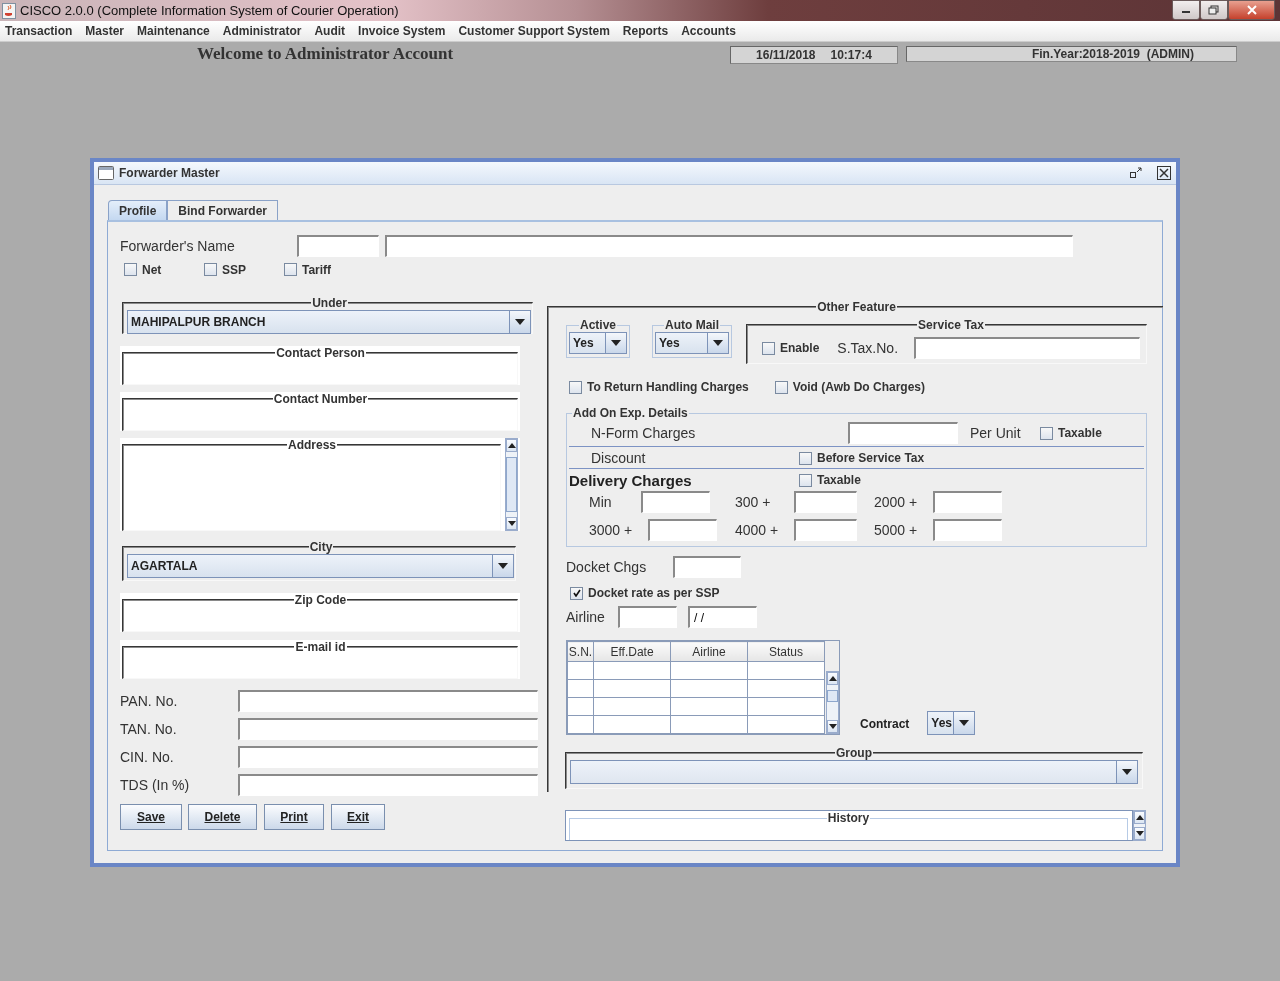 Image resolution: width=1280 pixels, height=981 pixels. What do you see at coordinates (896, 502) in the screenshot?
I see `field-label: 2000 +` at bounding box center [896, 502].